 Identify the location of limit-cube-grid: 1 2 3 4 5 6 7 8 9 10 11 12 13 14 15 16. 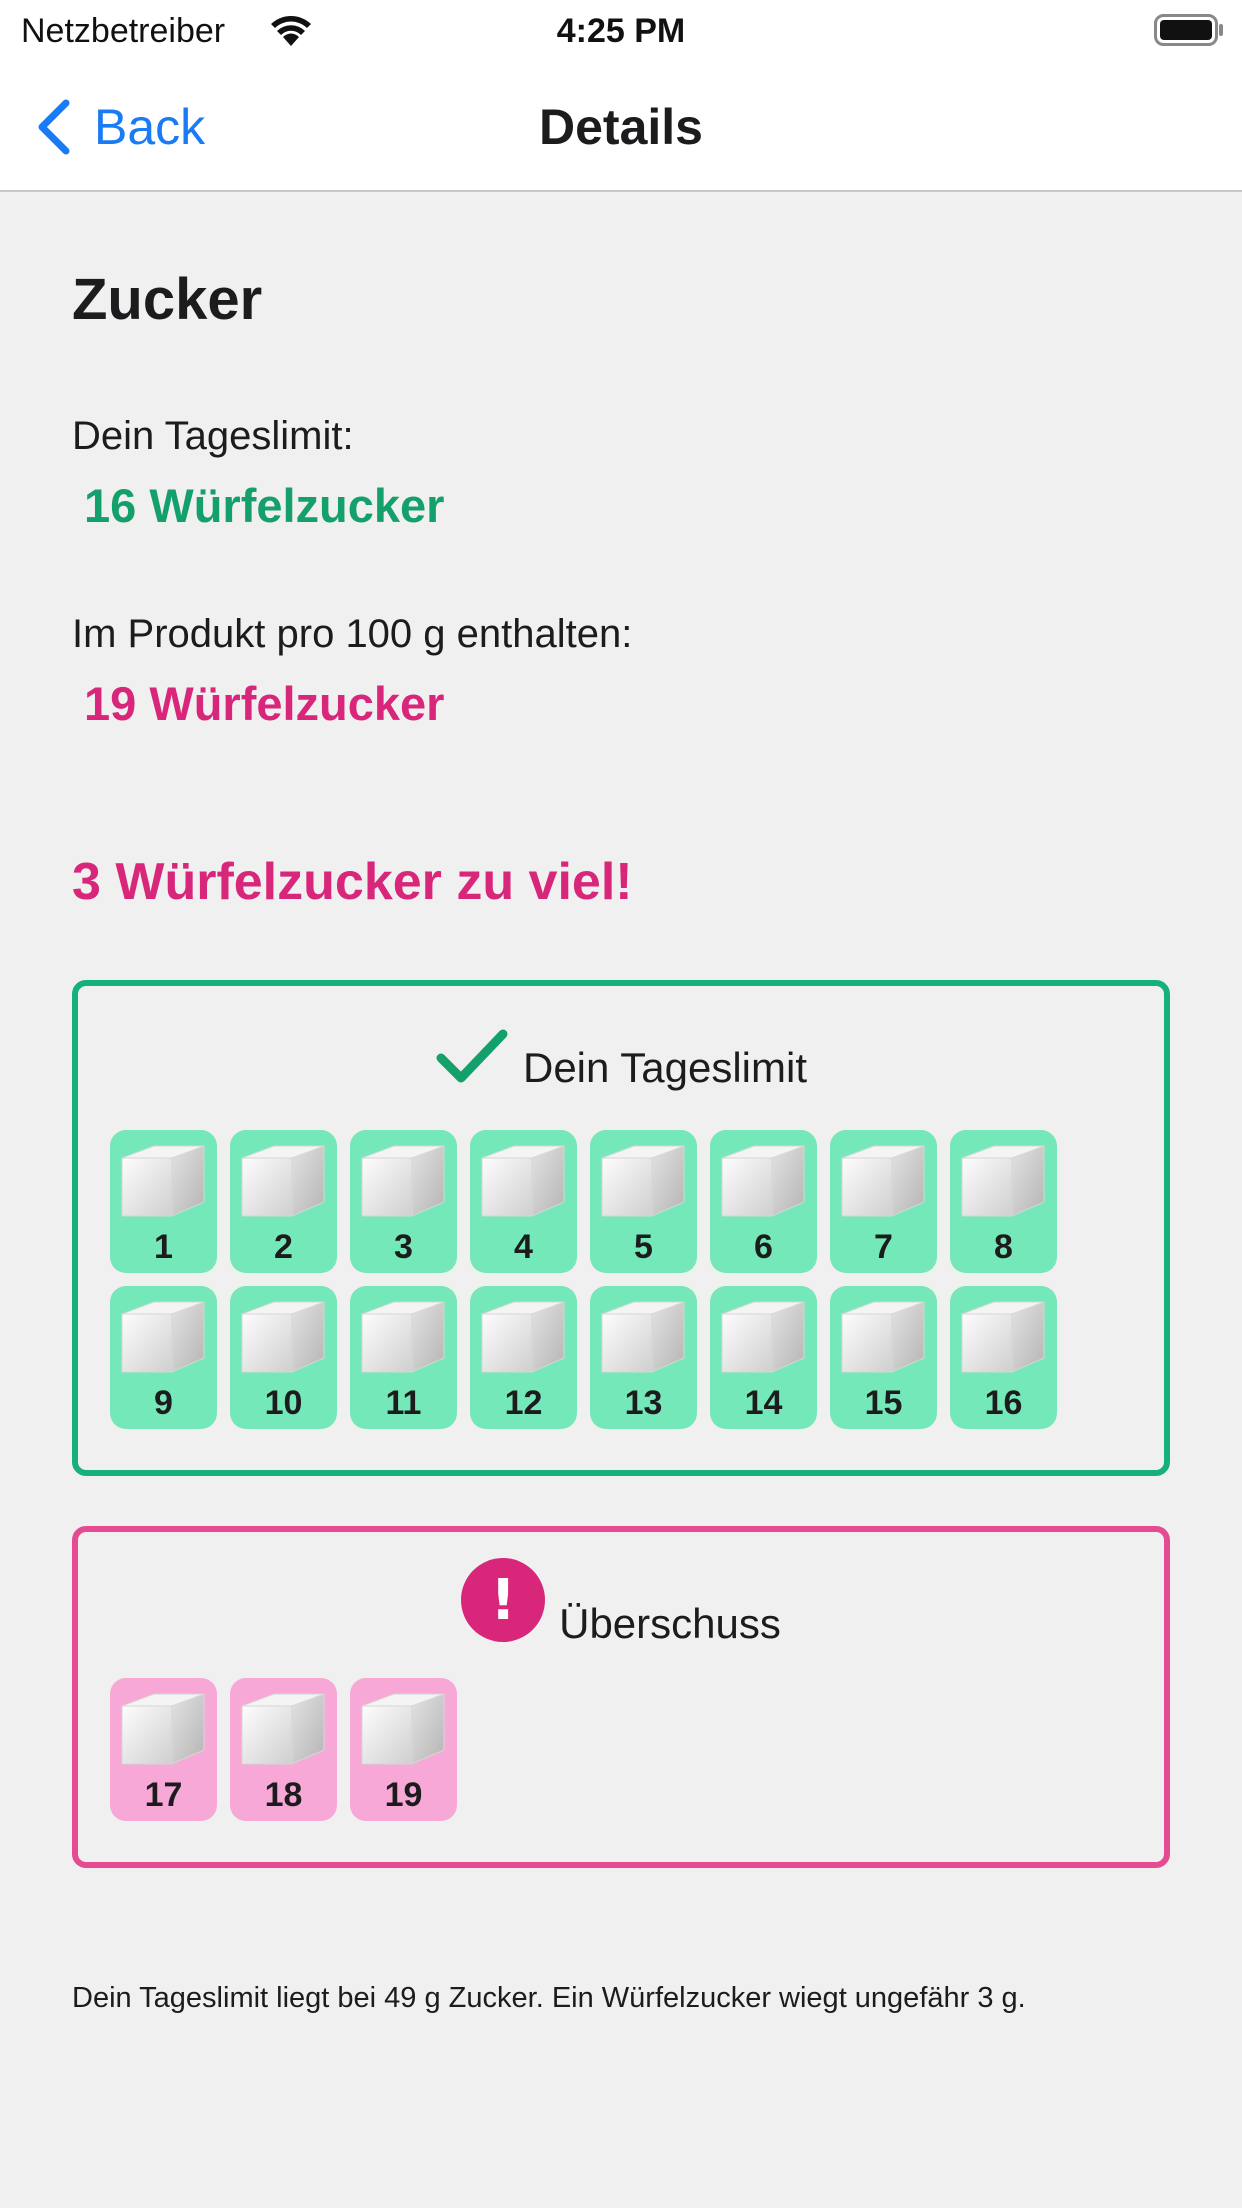
(583, 1279).